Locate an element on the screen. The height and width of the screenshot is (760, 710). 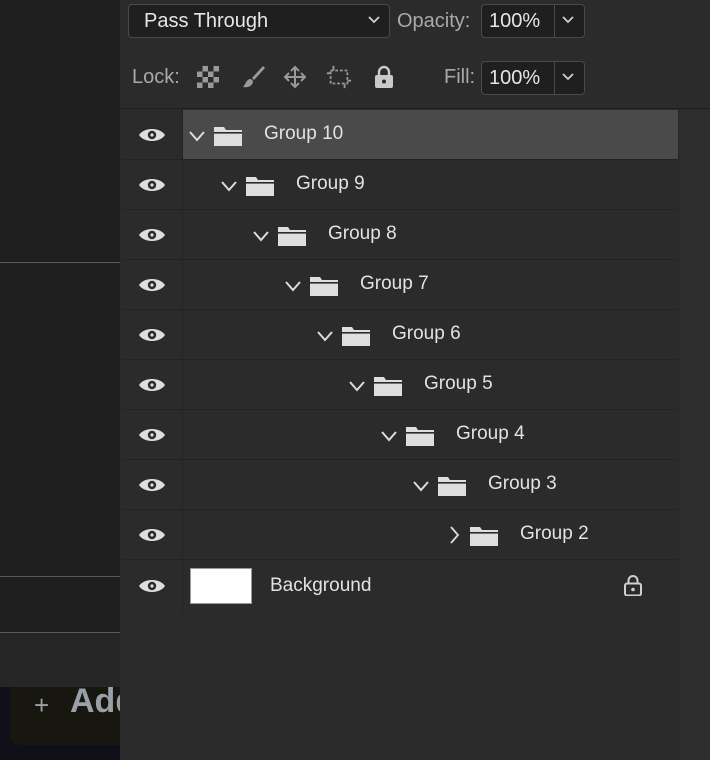
layer-name: Group 7 is located at coordinates (394, 283).